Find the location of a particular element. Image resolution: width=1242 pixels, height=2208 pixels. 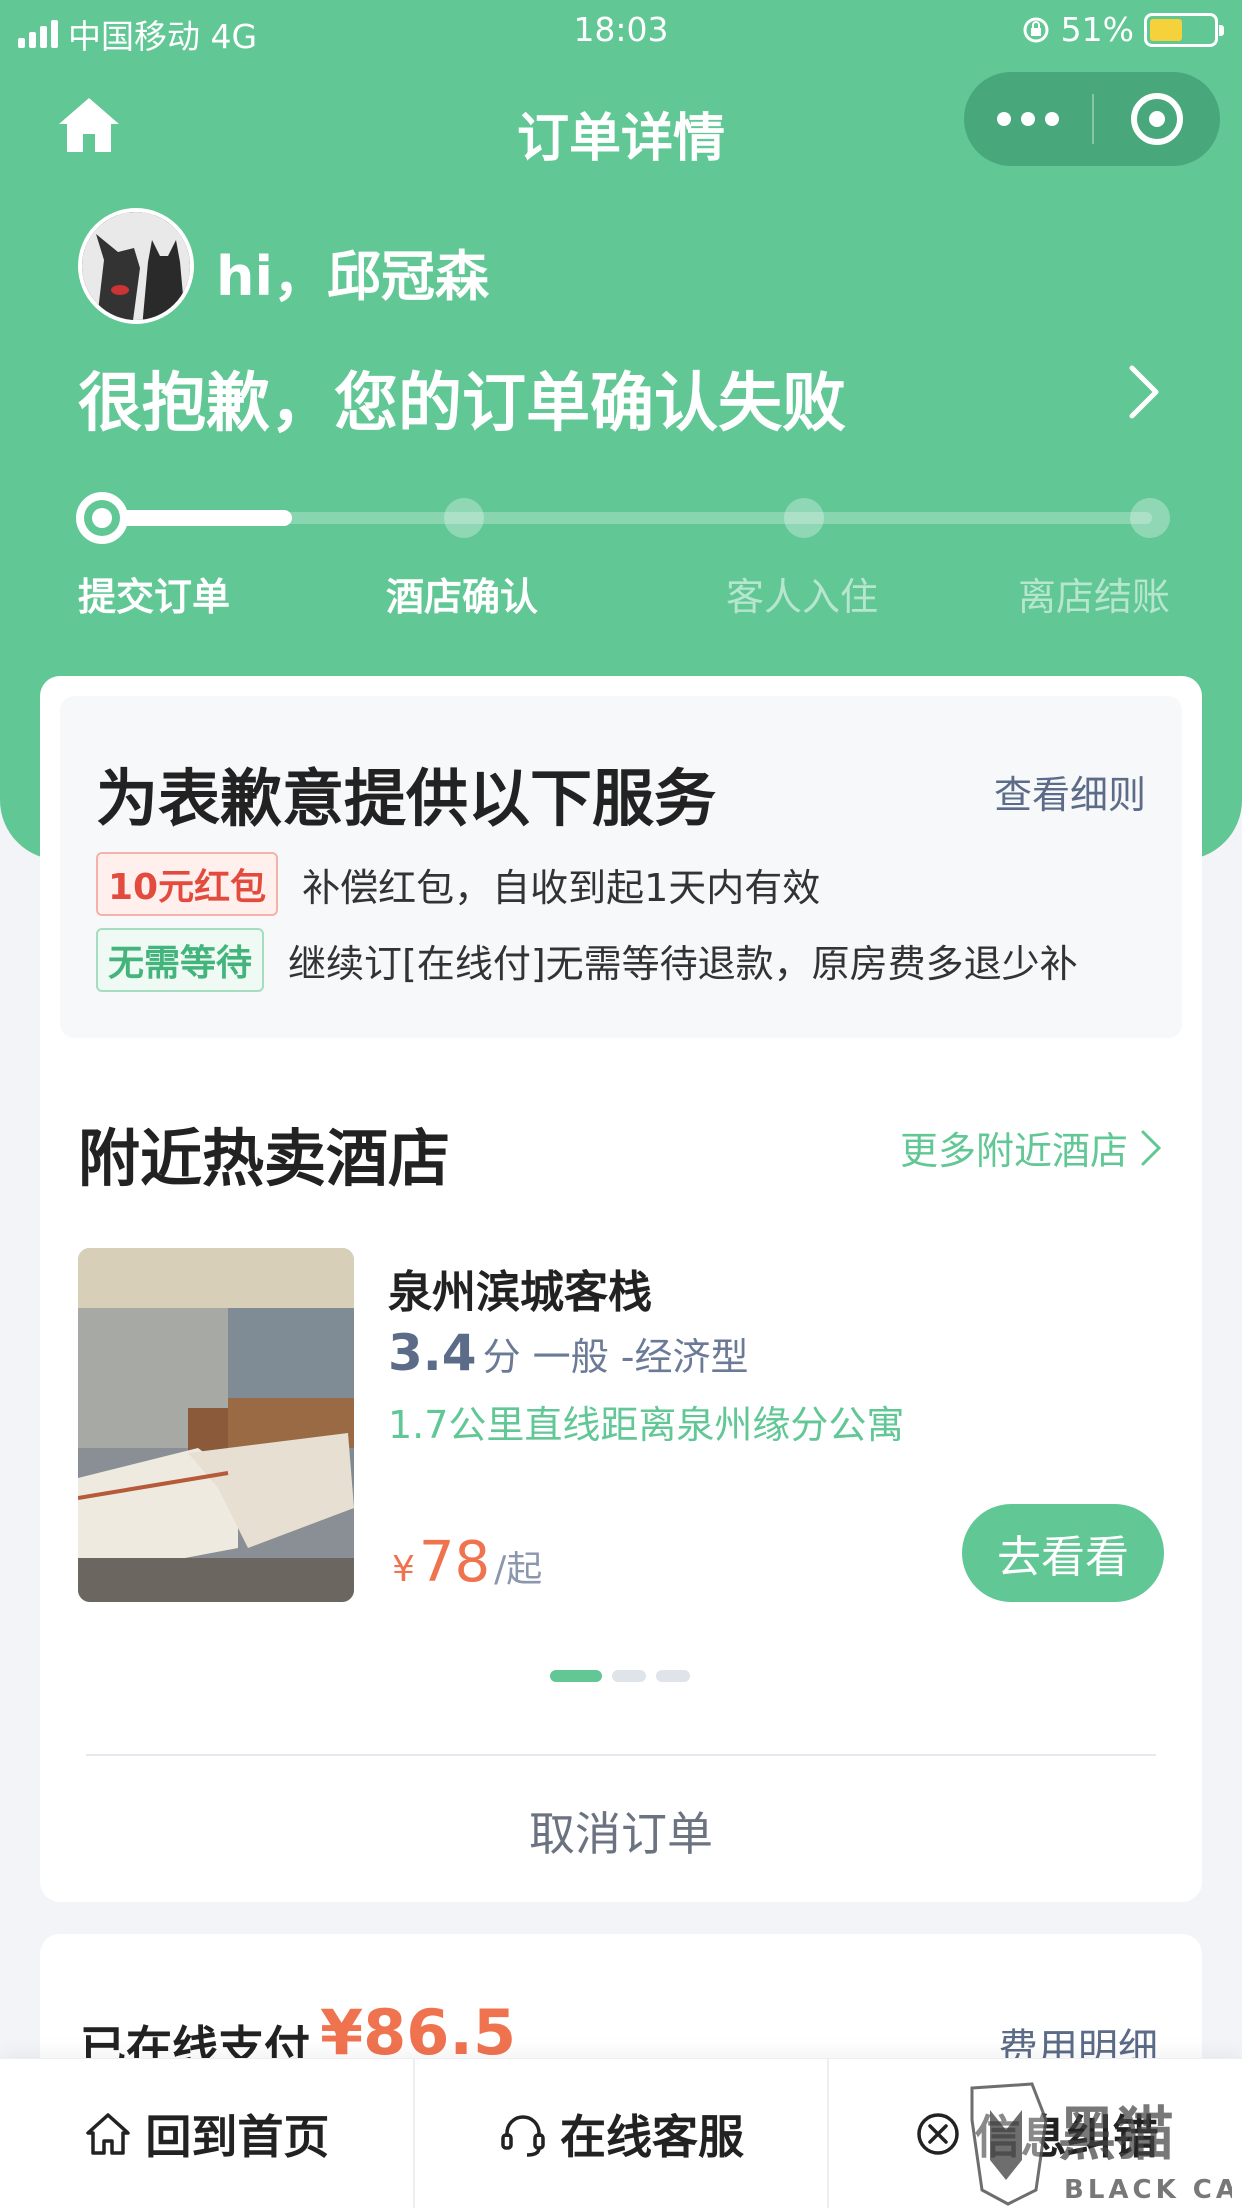

online-service-button: 在线客服 is located at coordinates (622, 2133).